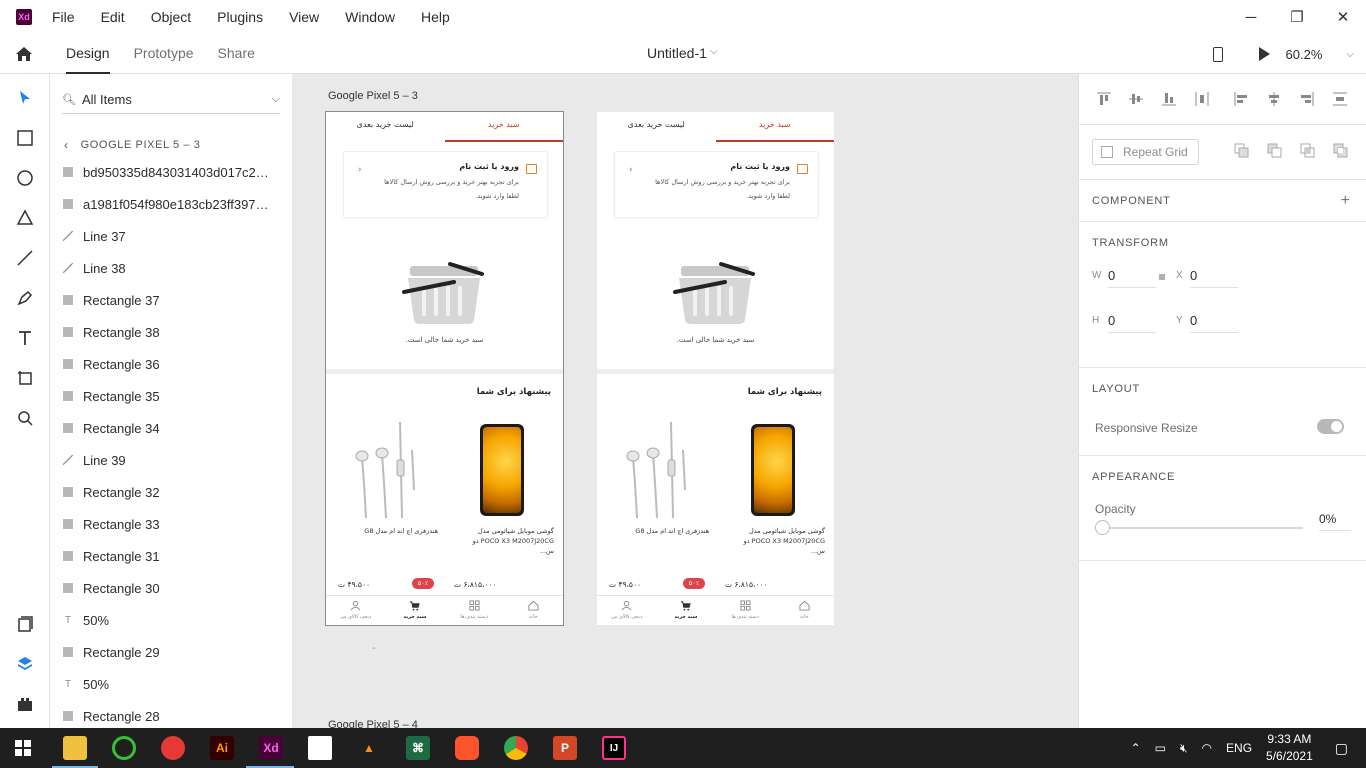 The width and height of the screenshot is (1366, 768). What do you see at coordinates (1241, 150) in the screenshot?
I see `boolean-add-icon` at bounding box center [1241, 150].